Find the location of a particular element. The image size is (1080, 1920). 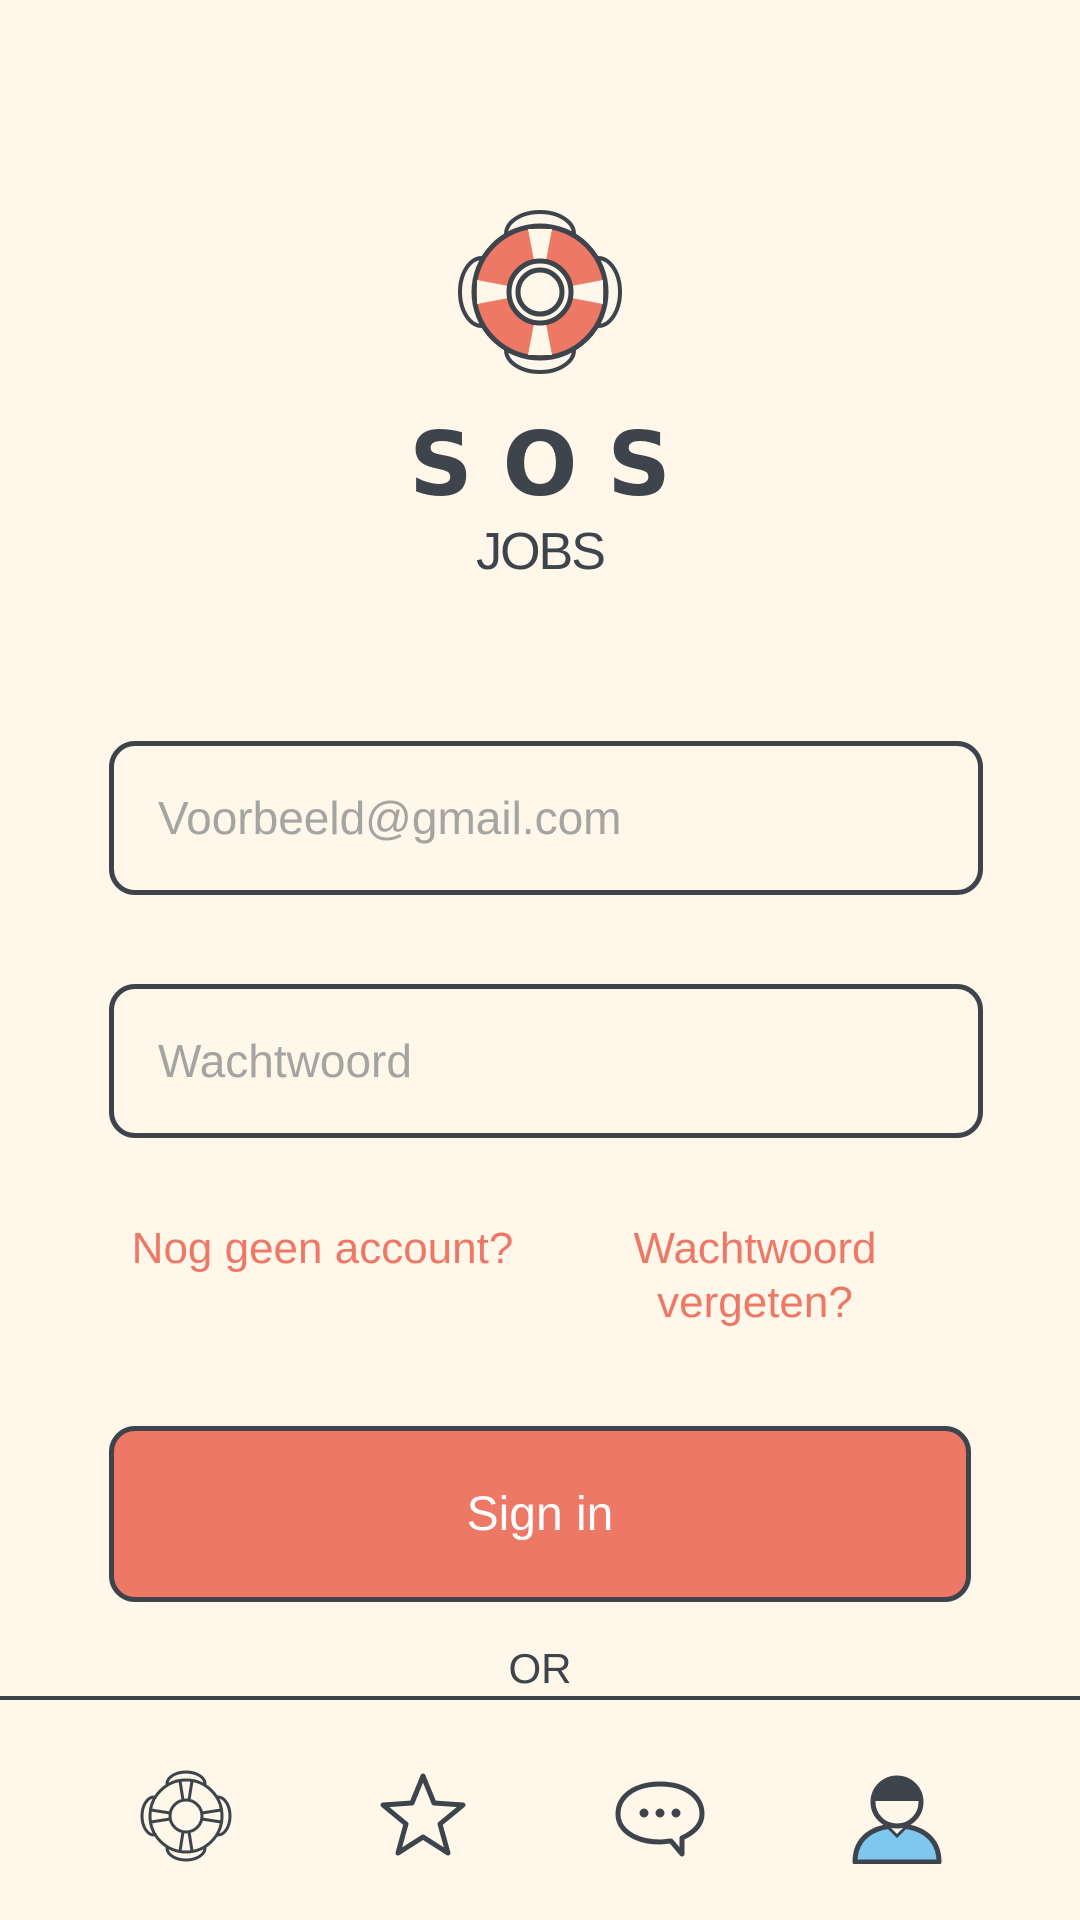

star-icon is located at coordinates (423, 1814).